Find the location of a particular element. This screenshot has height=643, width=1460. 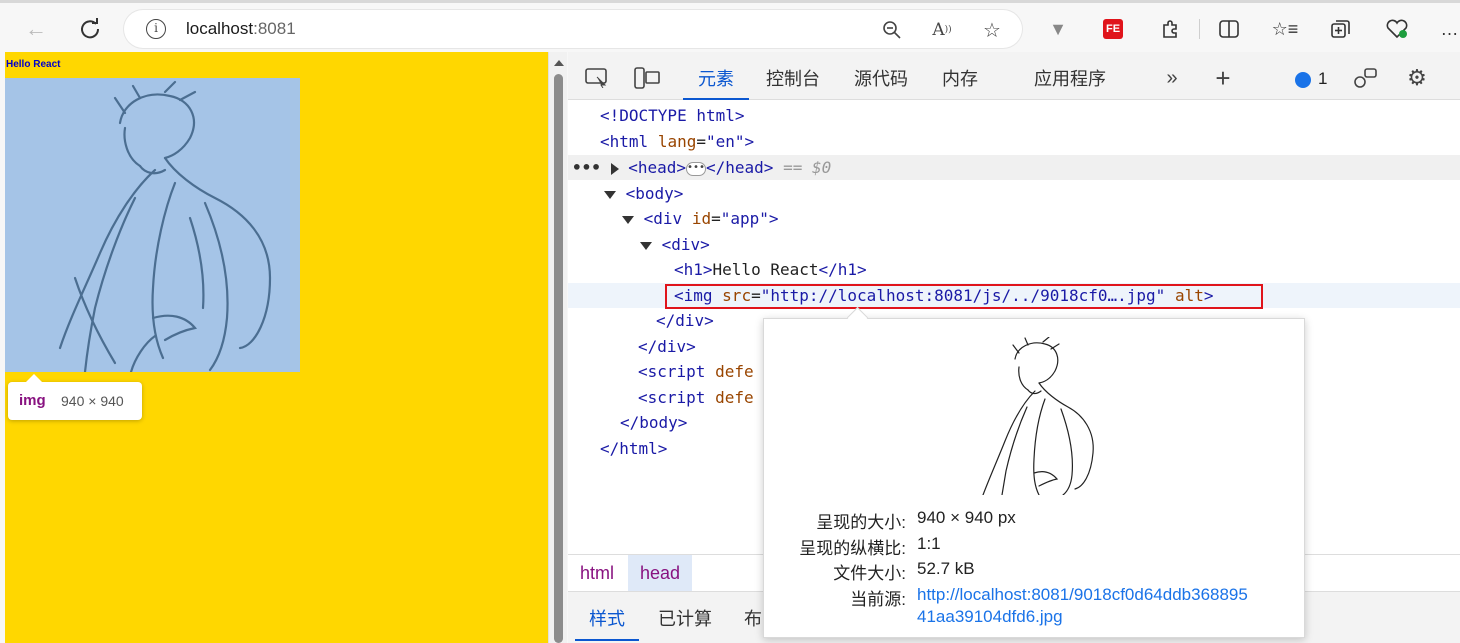

preview-source-link-cont: 41aa39104dfd6.jpg is located at coordinates (990, 617).